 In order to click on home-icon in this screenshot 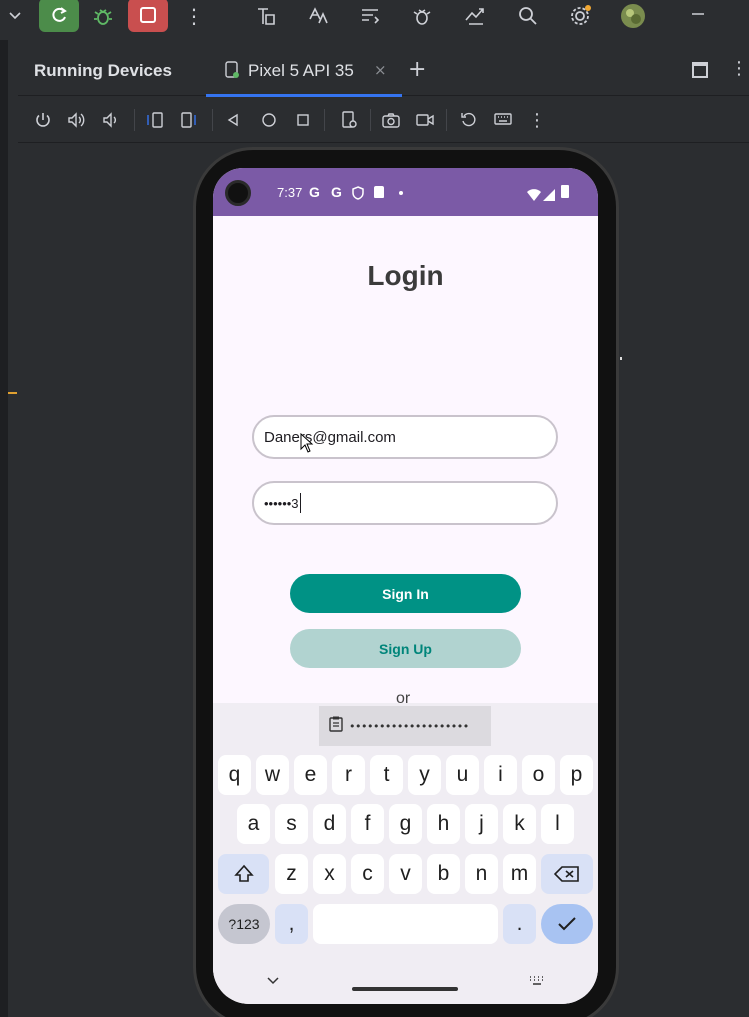, I will do `click(269, 120)`.